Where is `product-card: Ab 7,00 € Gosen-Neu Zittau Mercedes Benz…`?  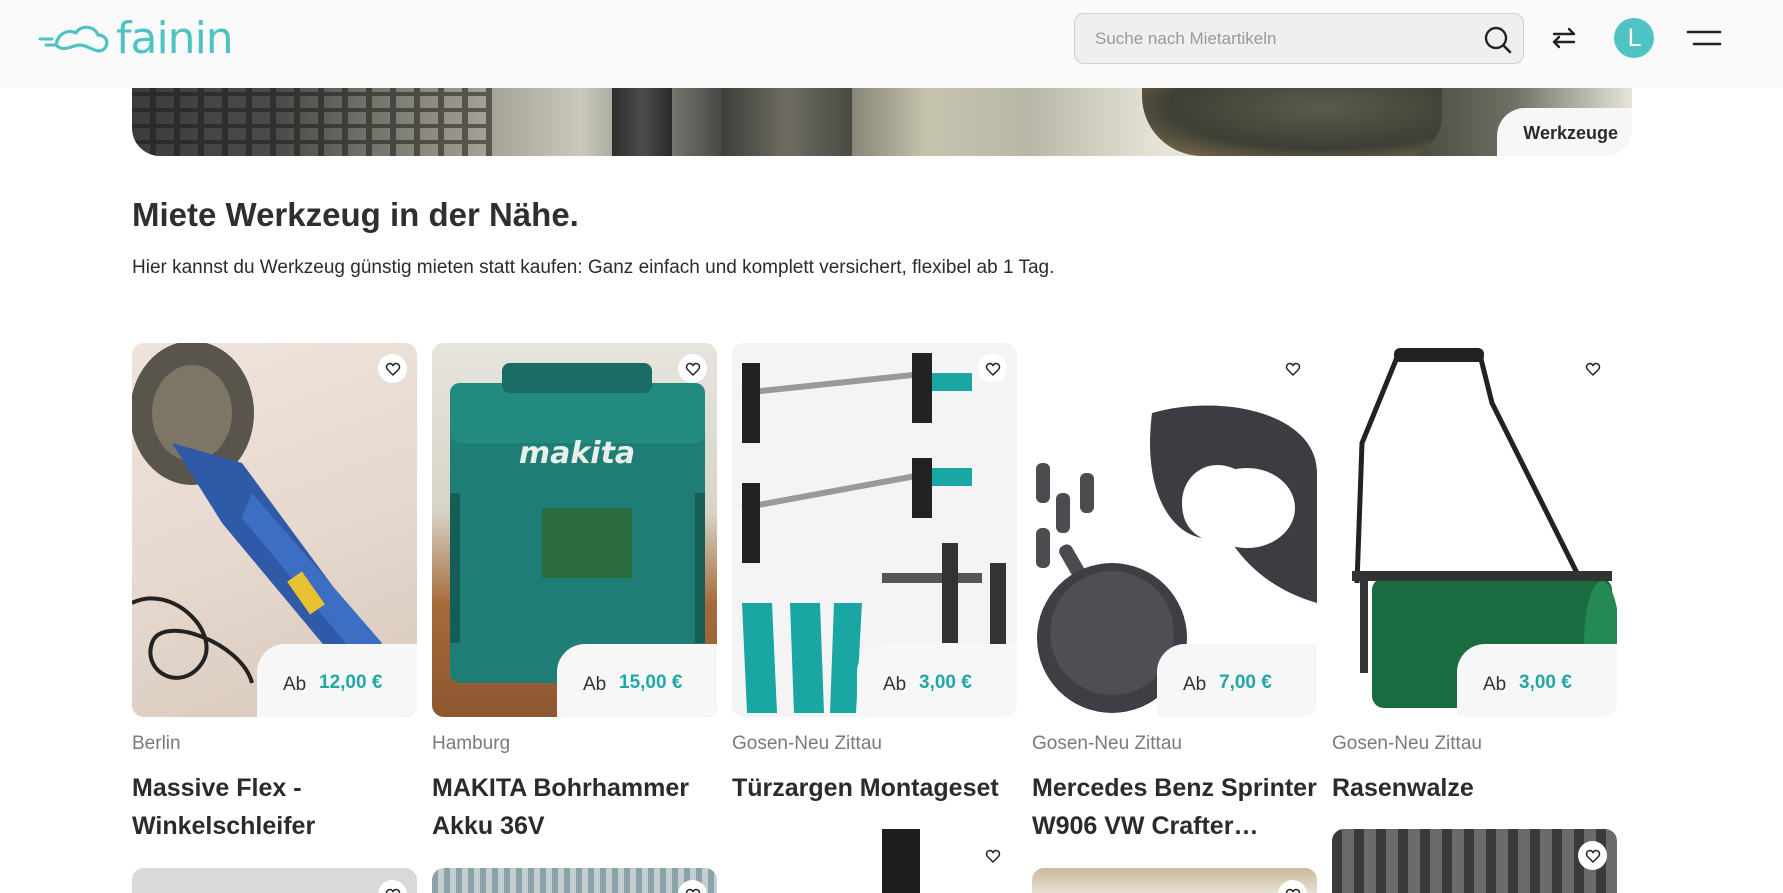 product-card: Ab 7,00 € Gosen-Neu Zittau Mercedes Benz… is located at coordinates (1174, 594).